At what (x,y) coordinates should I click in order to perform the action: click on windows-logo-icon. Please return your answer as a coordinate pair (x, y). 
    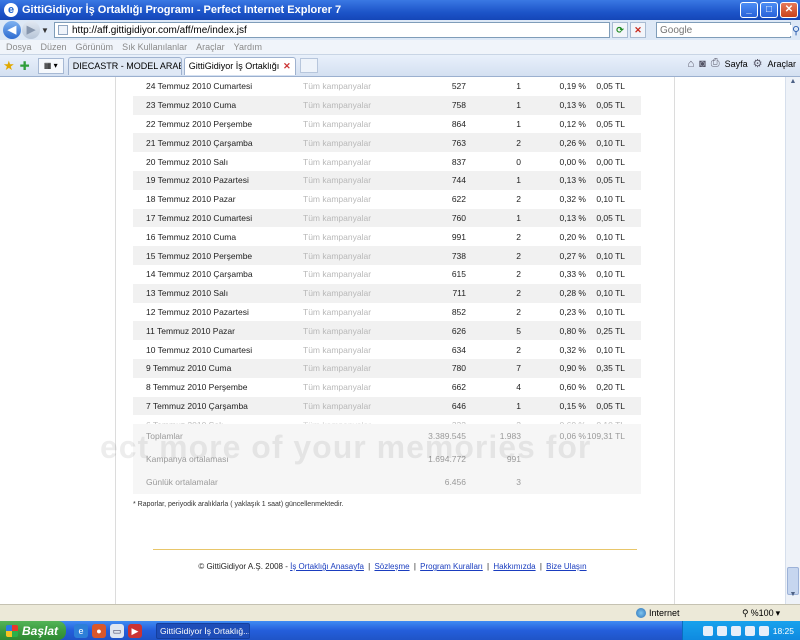
    Looking at the image, I should click on (12, 630).